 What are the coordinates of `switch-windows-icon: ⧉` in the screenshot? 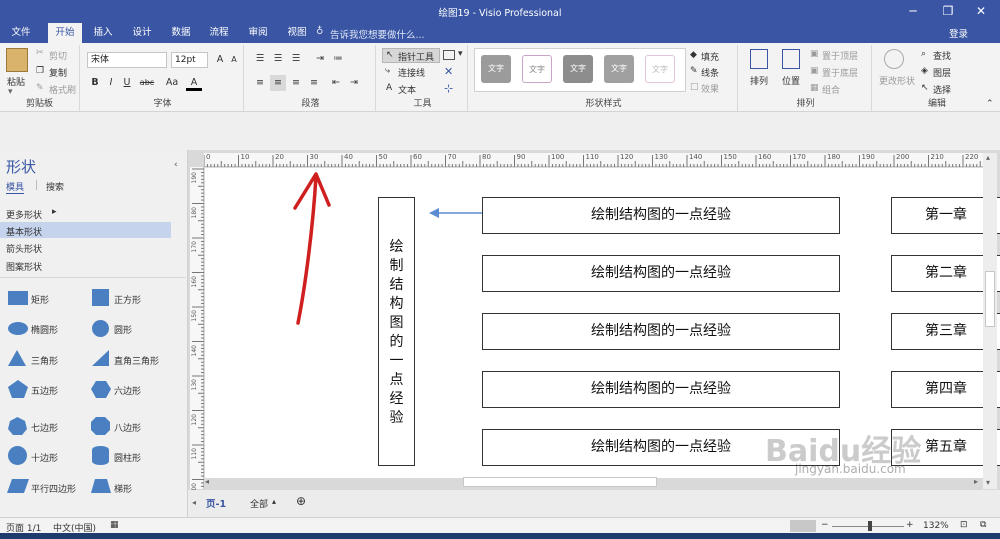 It's located at (983, 525).